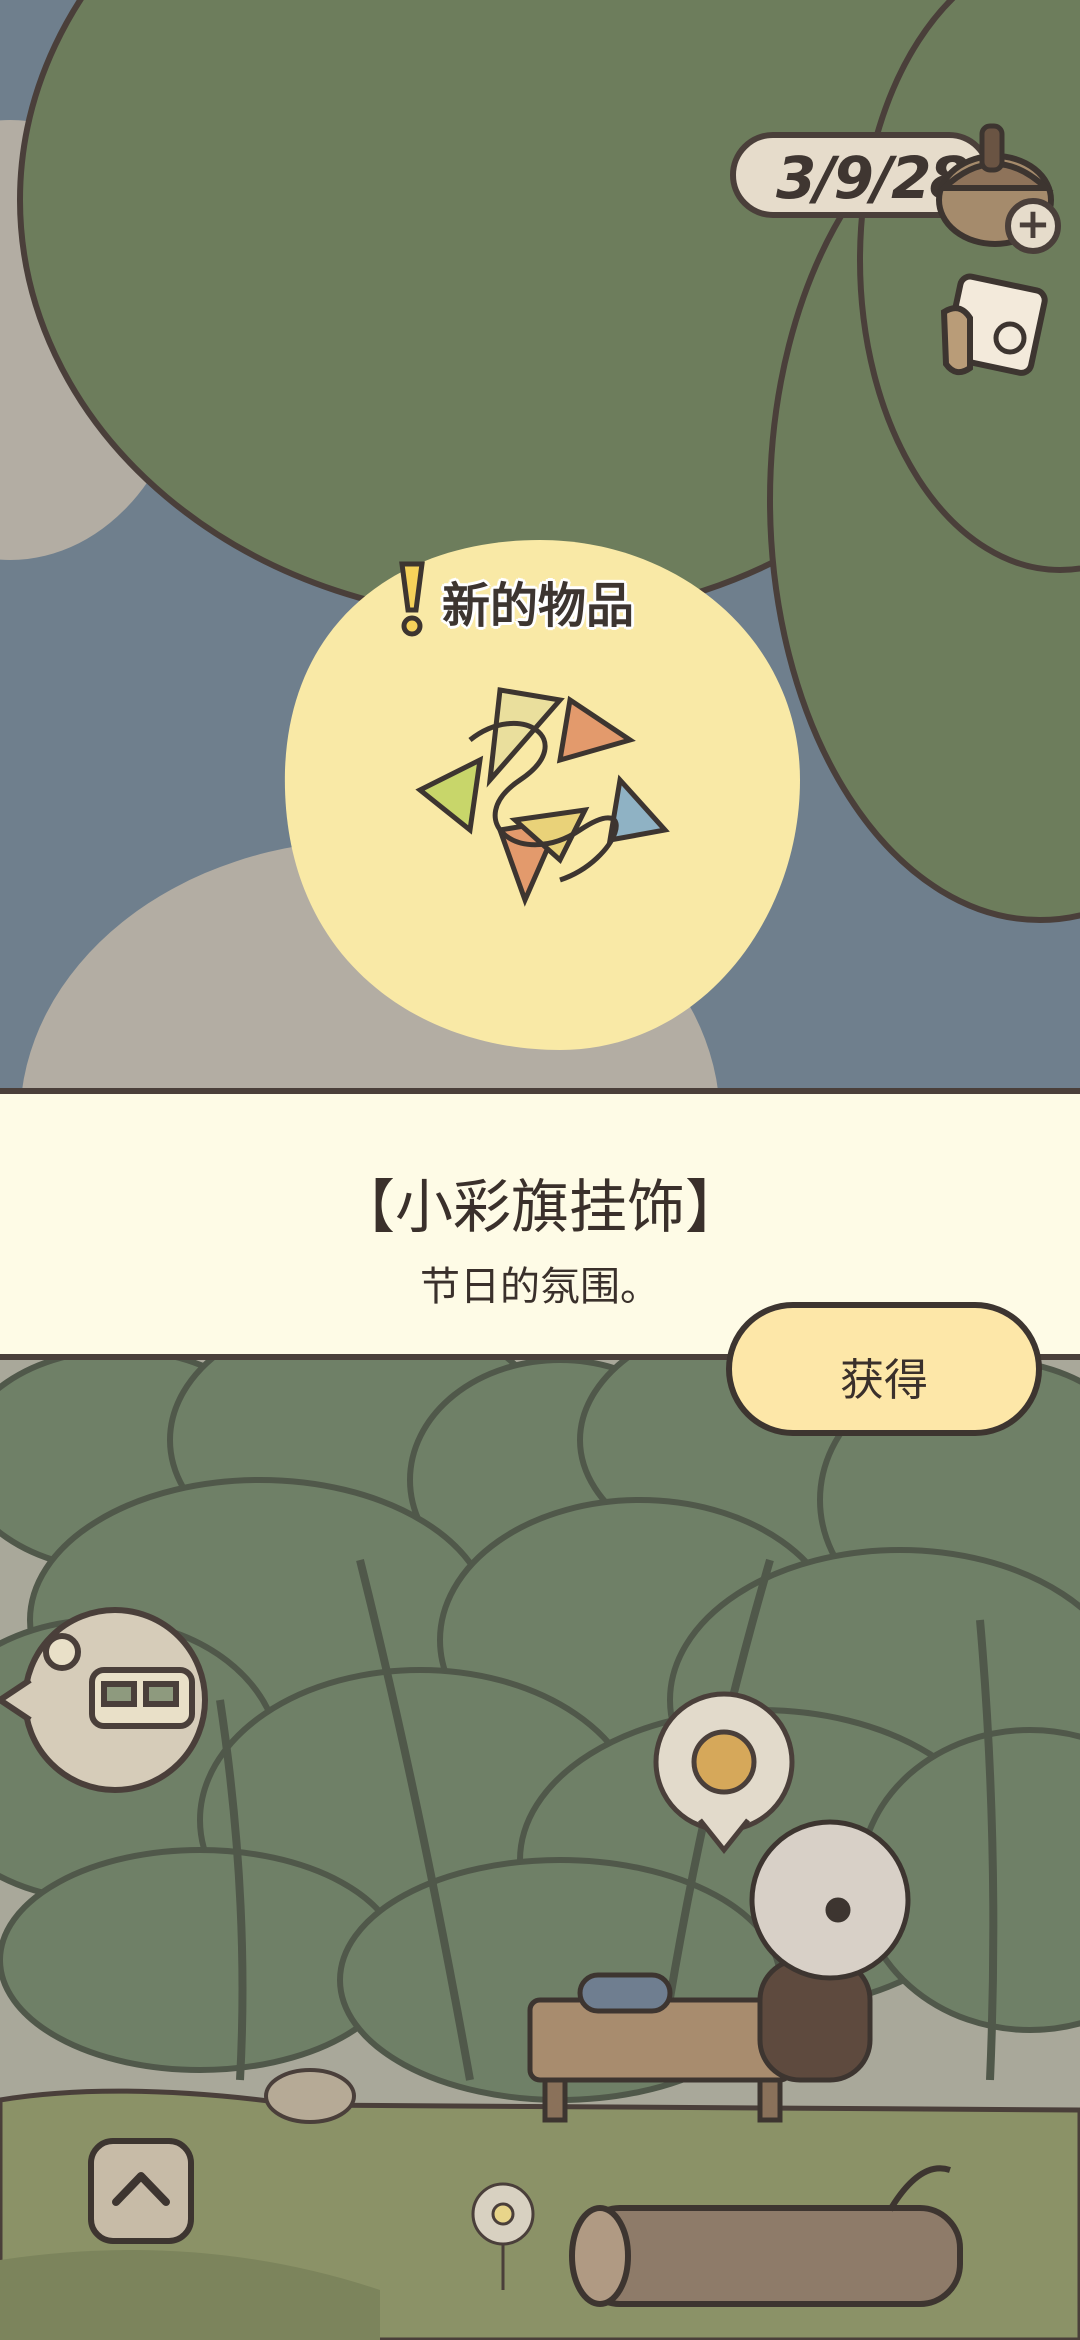 The image size is (1080, 2340). I want to click on add-clover-button: +, so click(1033, 226).